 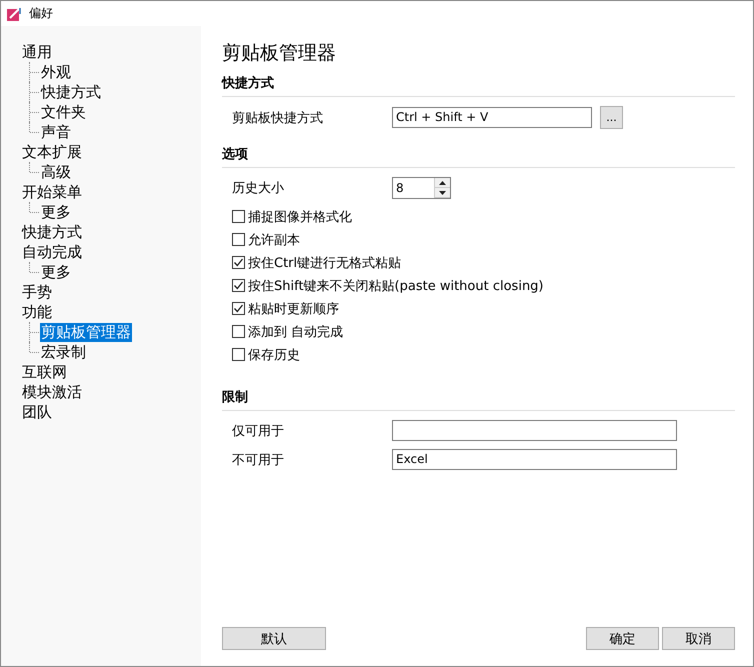 I want to click on window-title: 偏好, so click(x=41, y=13).